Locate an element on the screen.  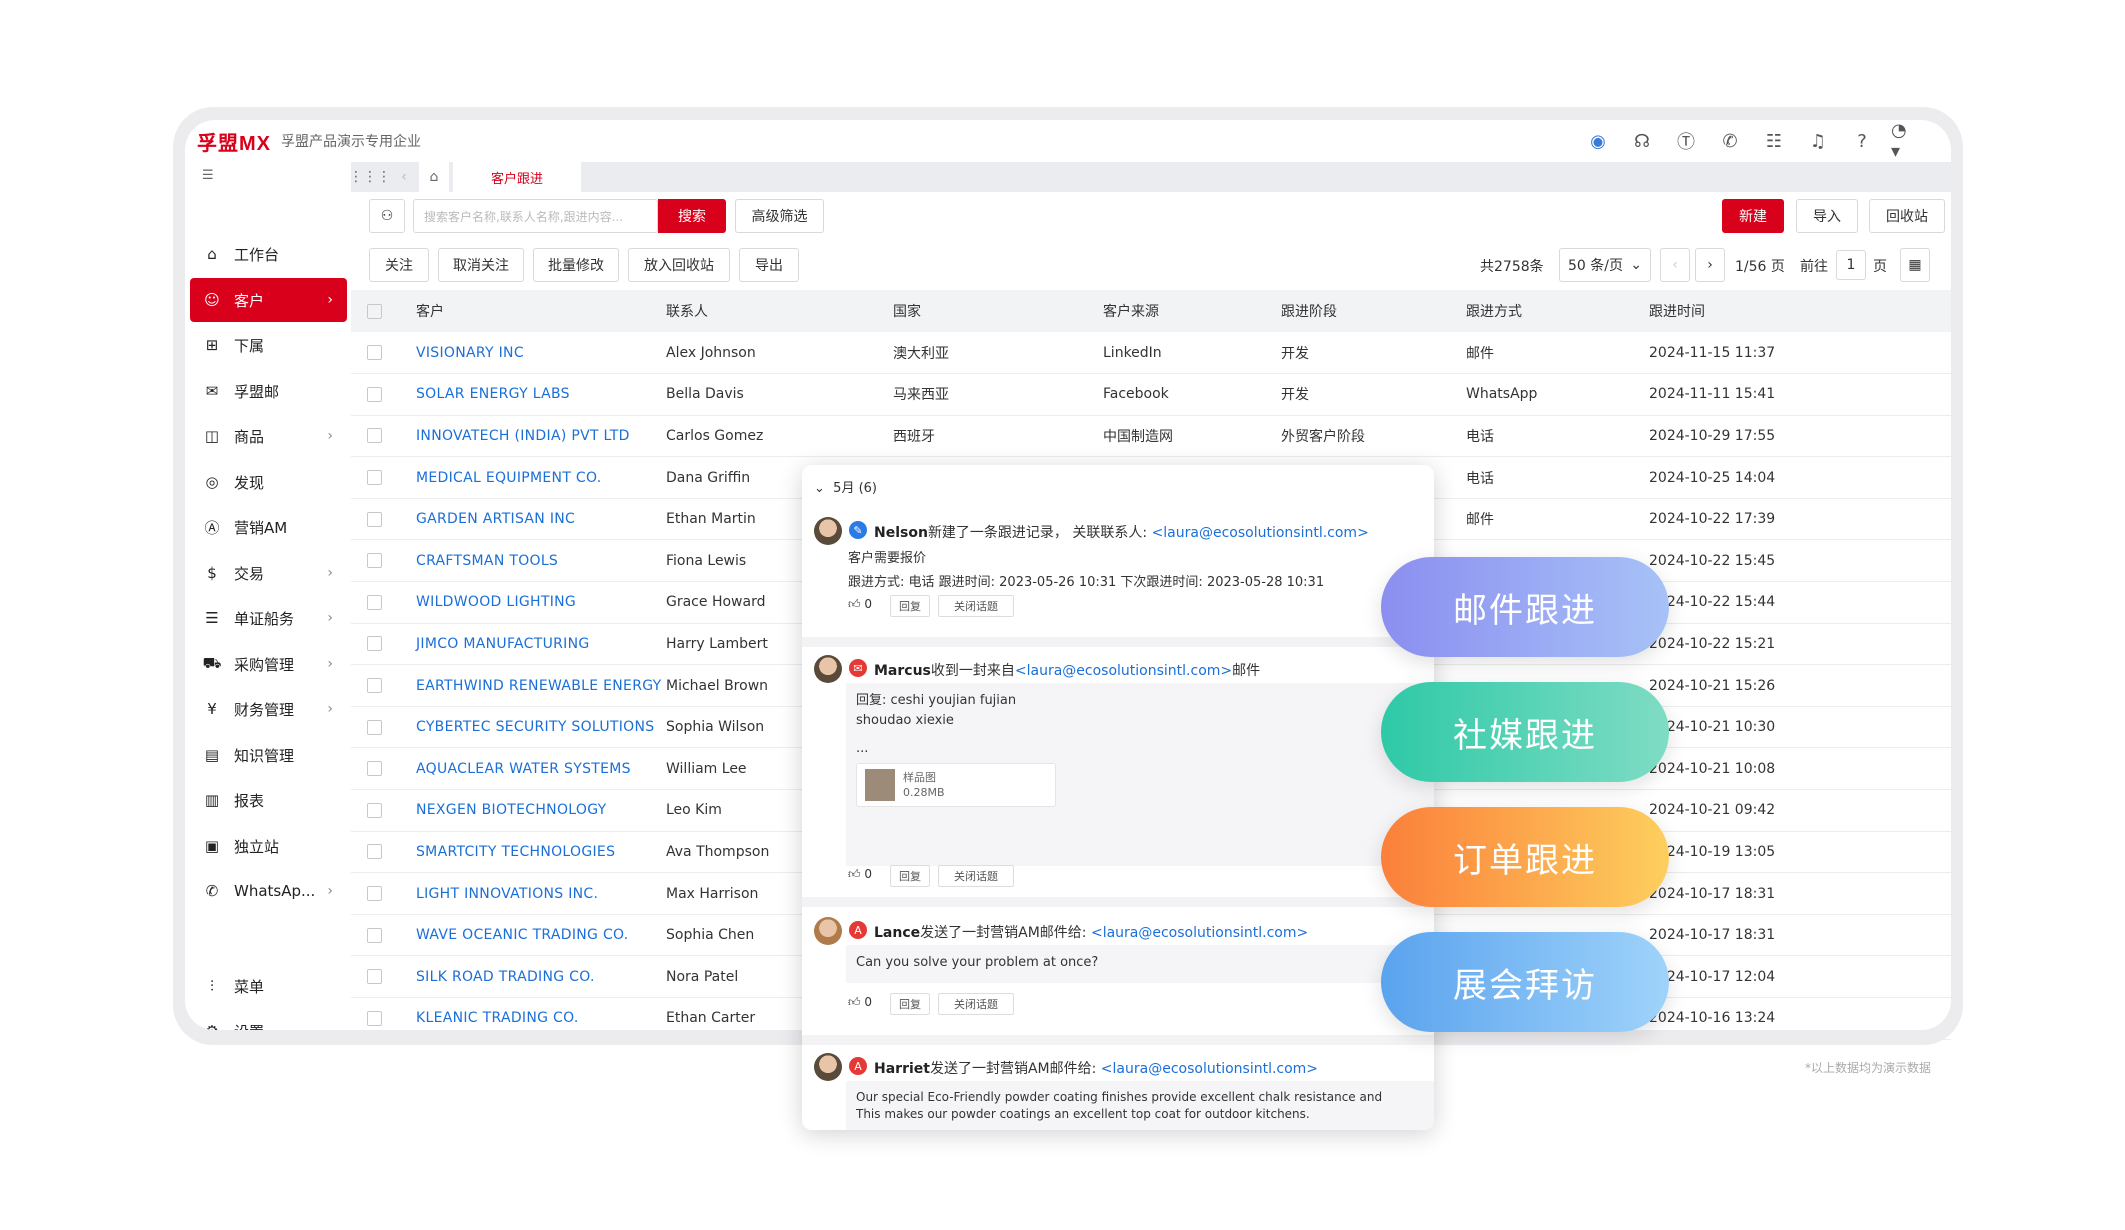
customer-link: LIGHT INNOVATIONS INC. is located at coordinates (541, 893).